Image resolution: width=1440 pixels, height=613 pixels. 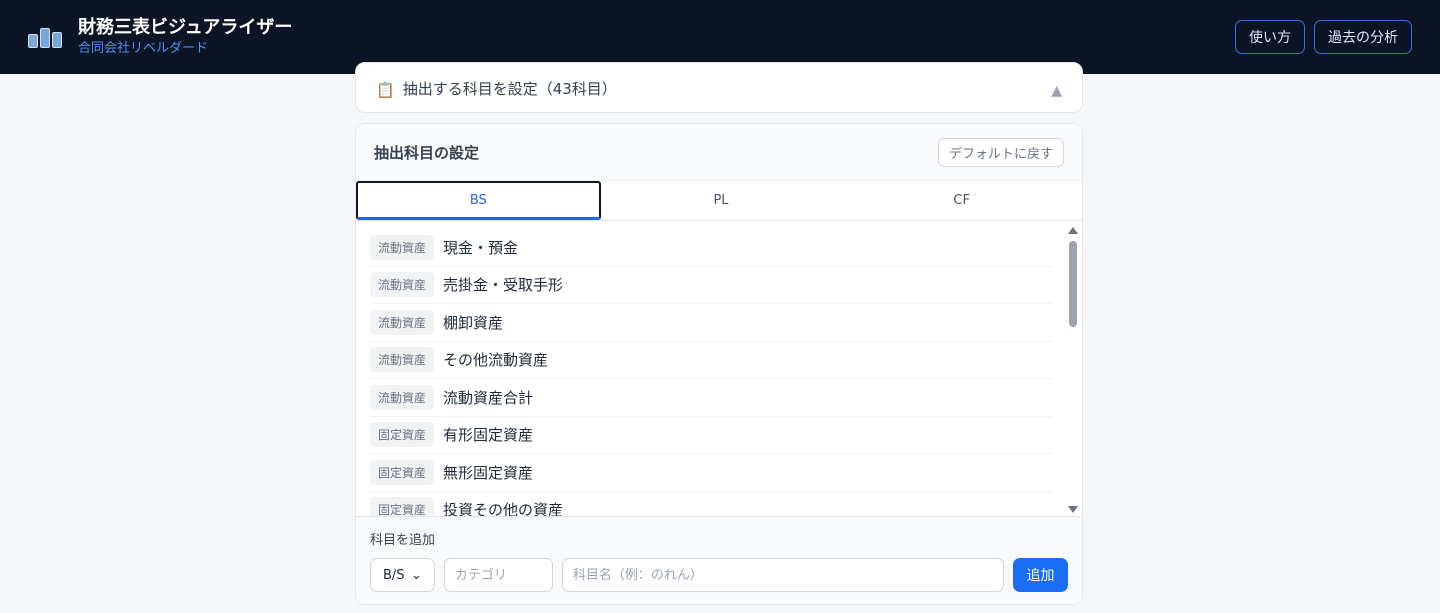 What do you see at coordinates (1073, 509) in the screenshot?
I see `scroll-down-icon` at bounding box center [1073, 509].